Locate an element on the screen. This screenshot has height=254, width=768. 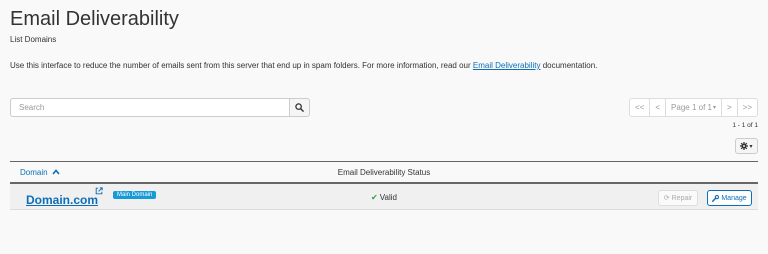
result-range: 1 - 1 of 1 is located at coordinates (745, 125).